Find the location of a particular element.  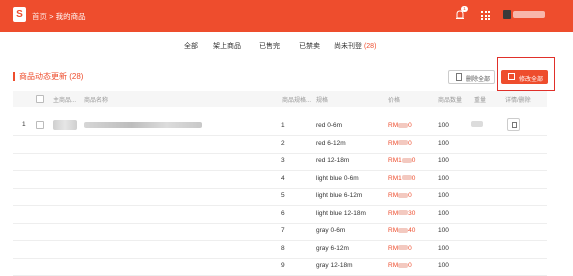

tab-unpublished: 尚未刊登 (28) is located at coordinates (355, 46).